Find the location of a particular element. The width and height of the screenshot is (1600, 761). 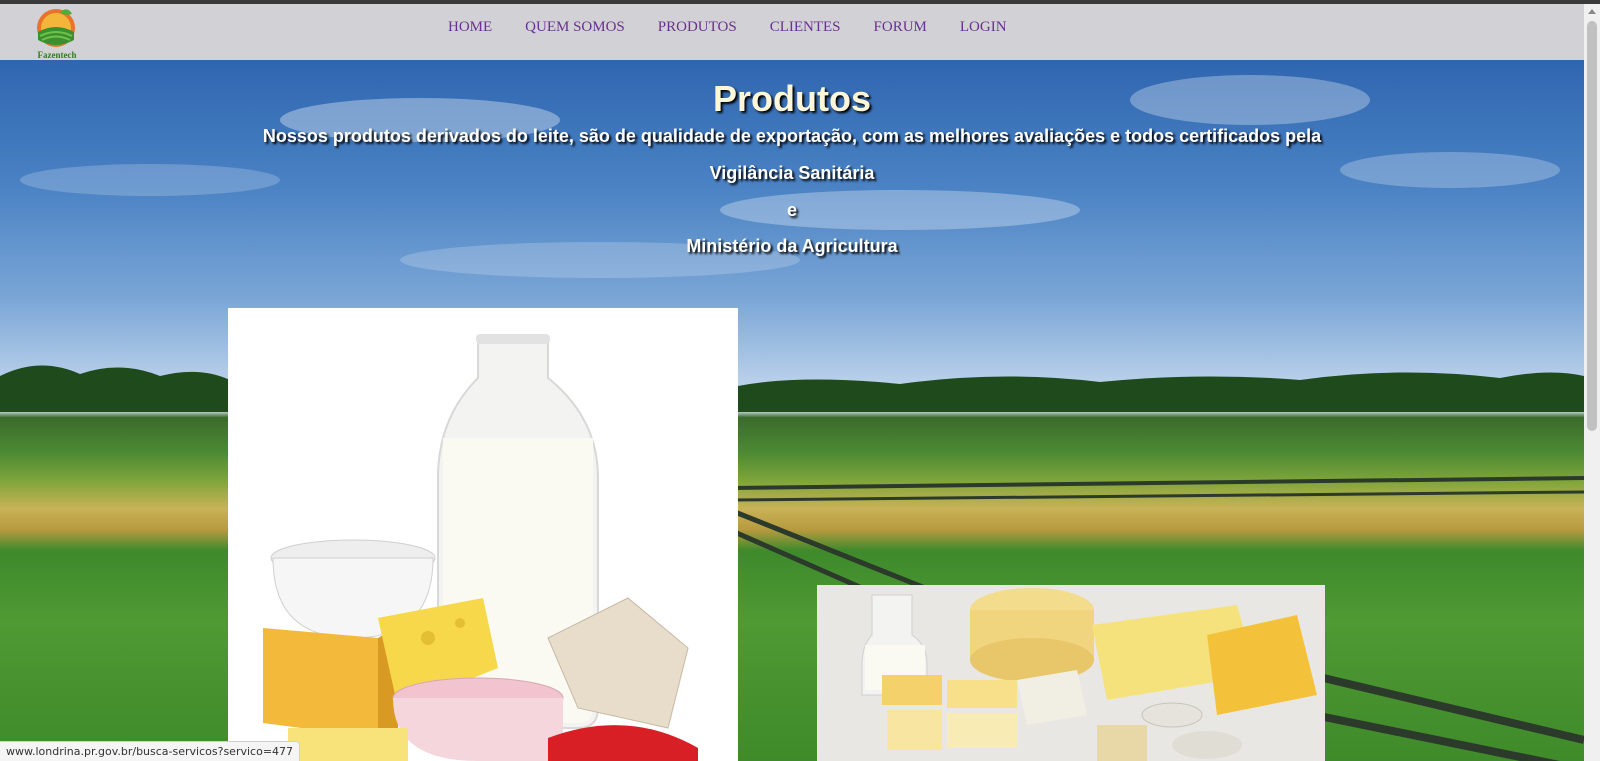

description-line-3: e is located at coordinates (791, 210).